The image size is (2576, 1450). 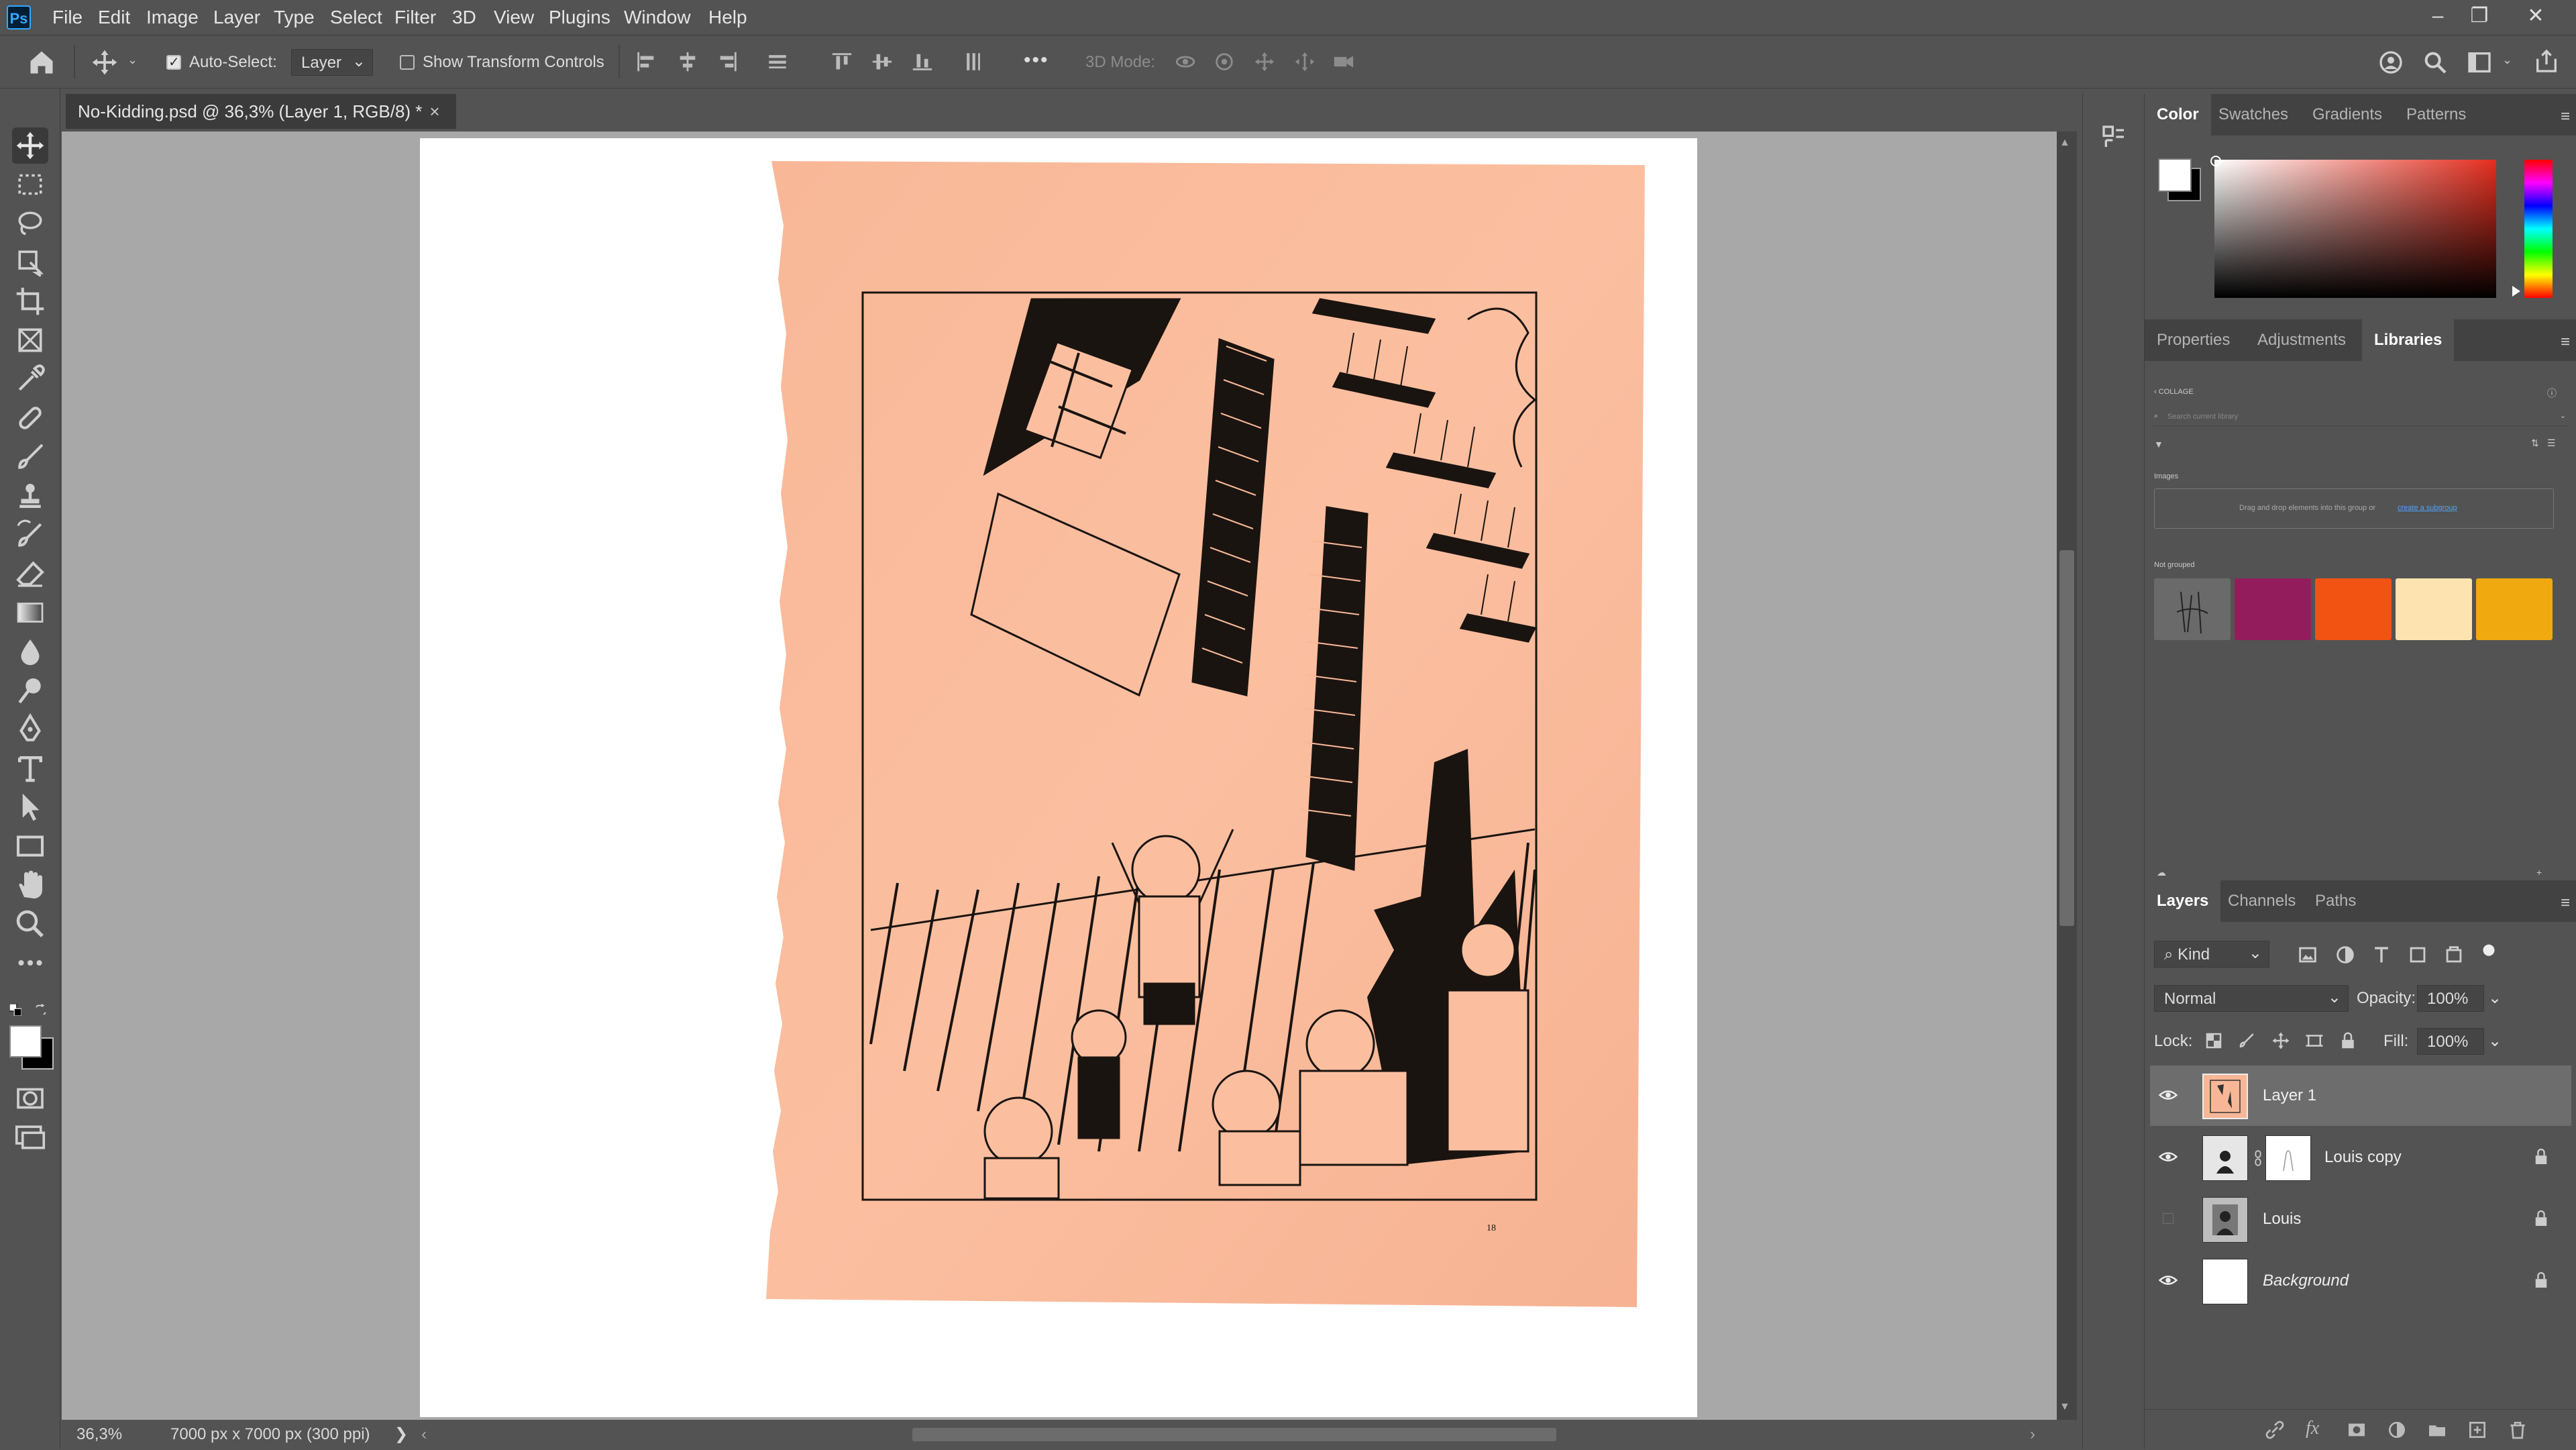 What do you see at coordinates (2518, 1430) in the screenshot?
I see `delete-layer-icon` at bounding box center [2518, 1430].